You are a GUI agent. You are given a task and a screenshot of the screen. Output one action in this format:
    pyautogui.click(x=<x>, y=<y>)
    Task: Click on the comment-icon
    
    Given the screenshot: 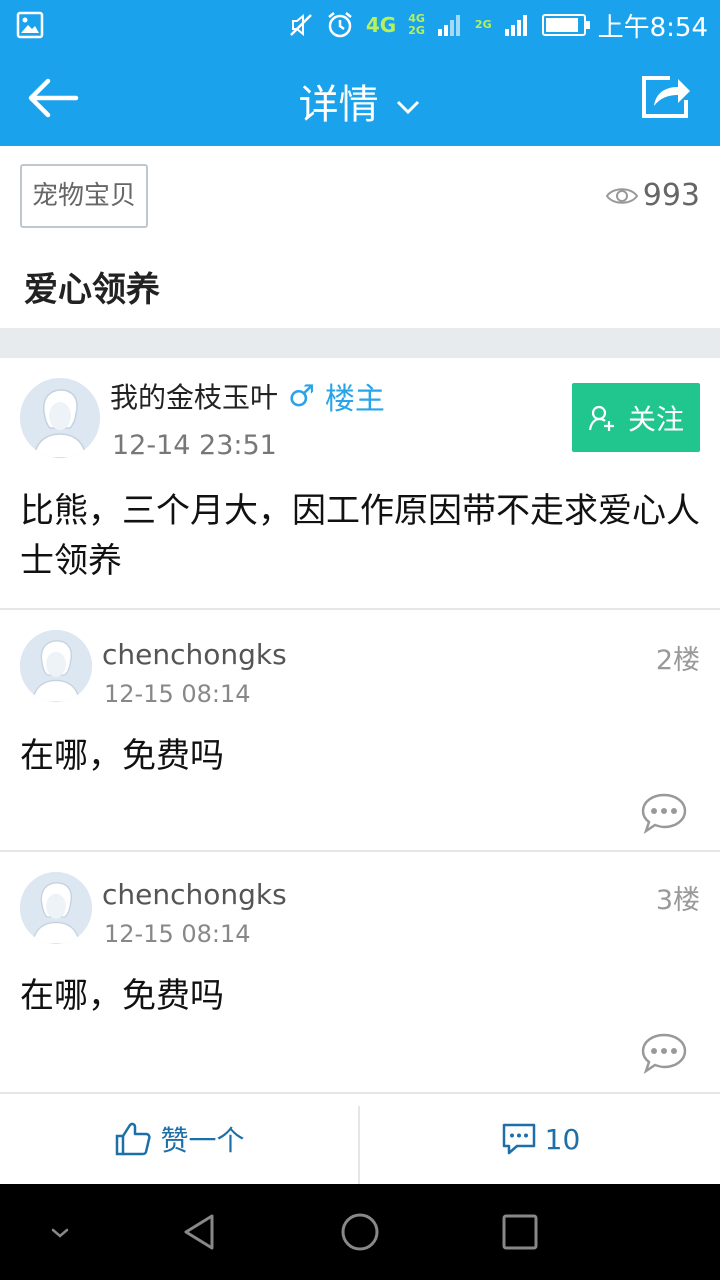 What is the action you would take?
    pyautogui.click(x=518, y=1139)
    